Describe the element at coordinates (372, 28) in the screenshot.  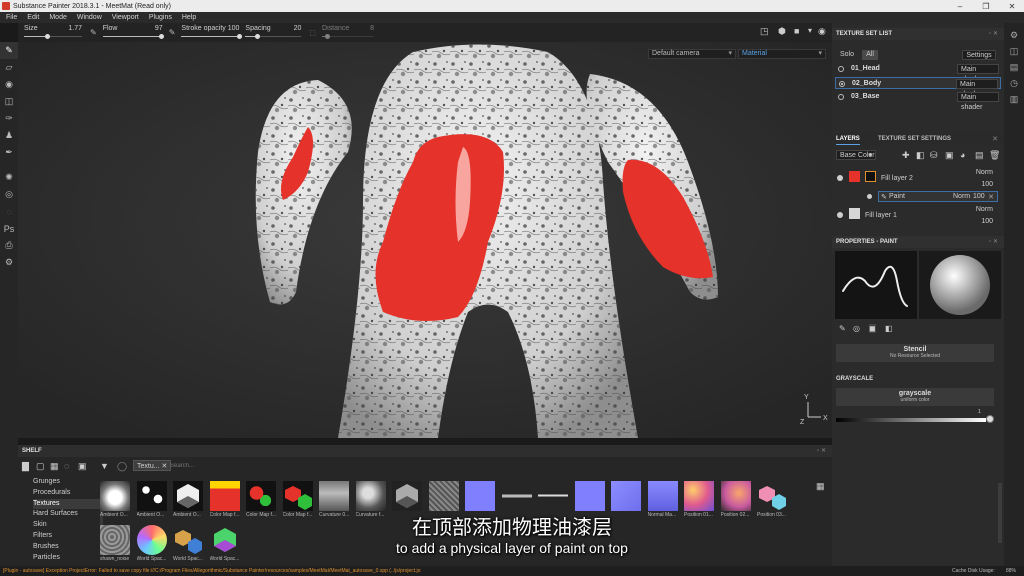
I see `distance-value: 8` at that location.